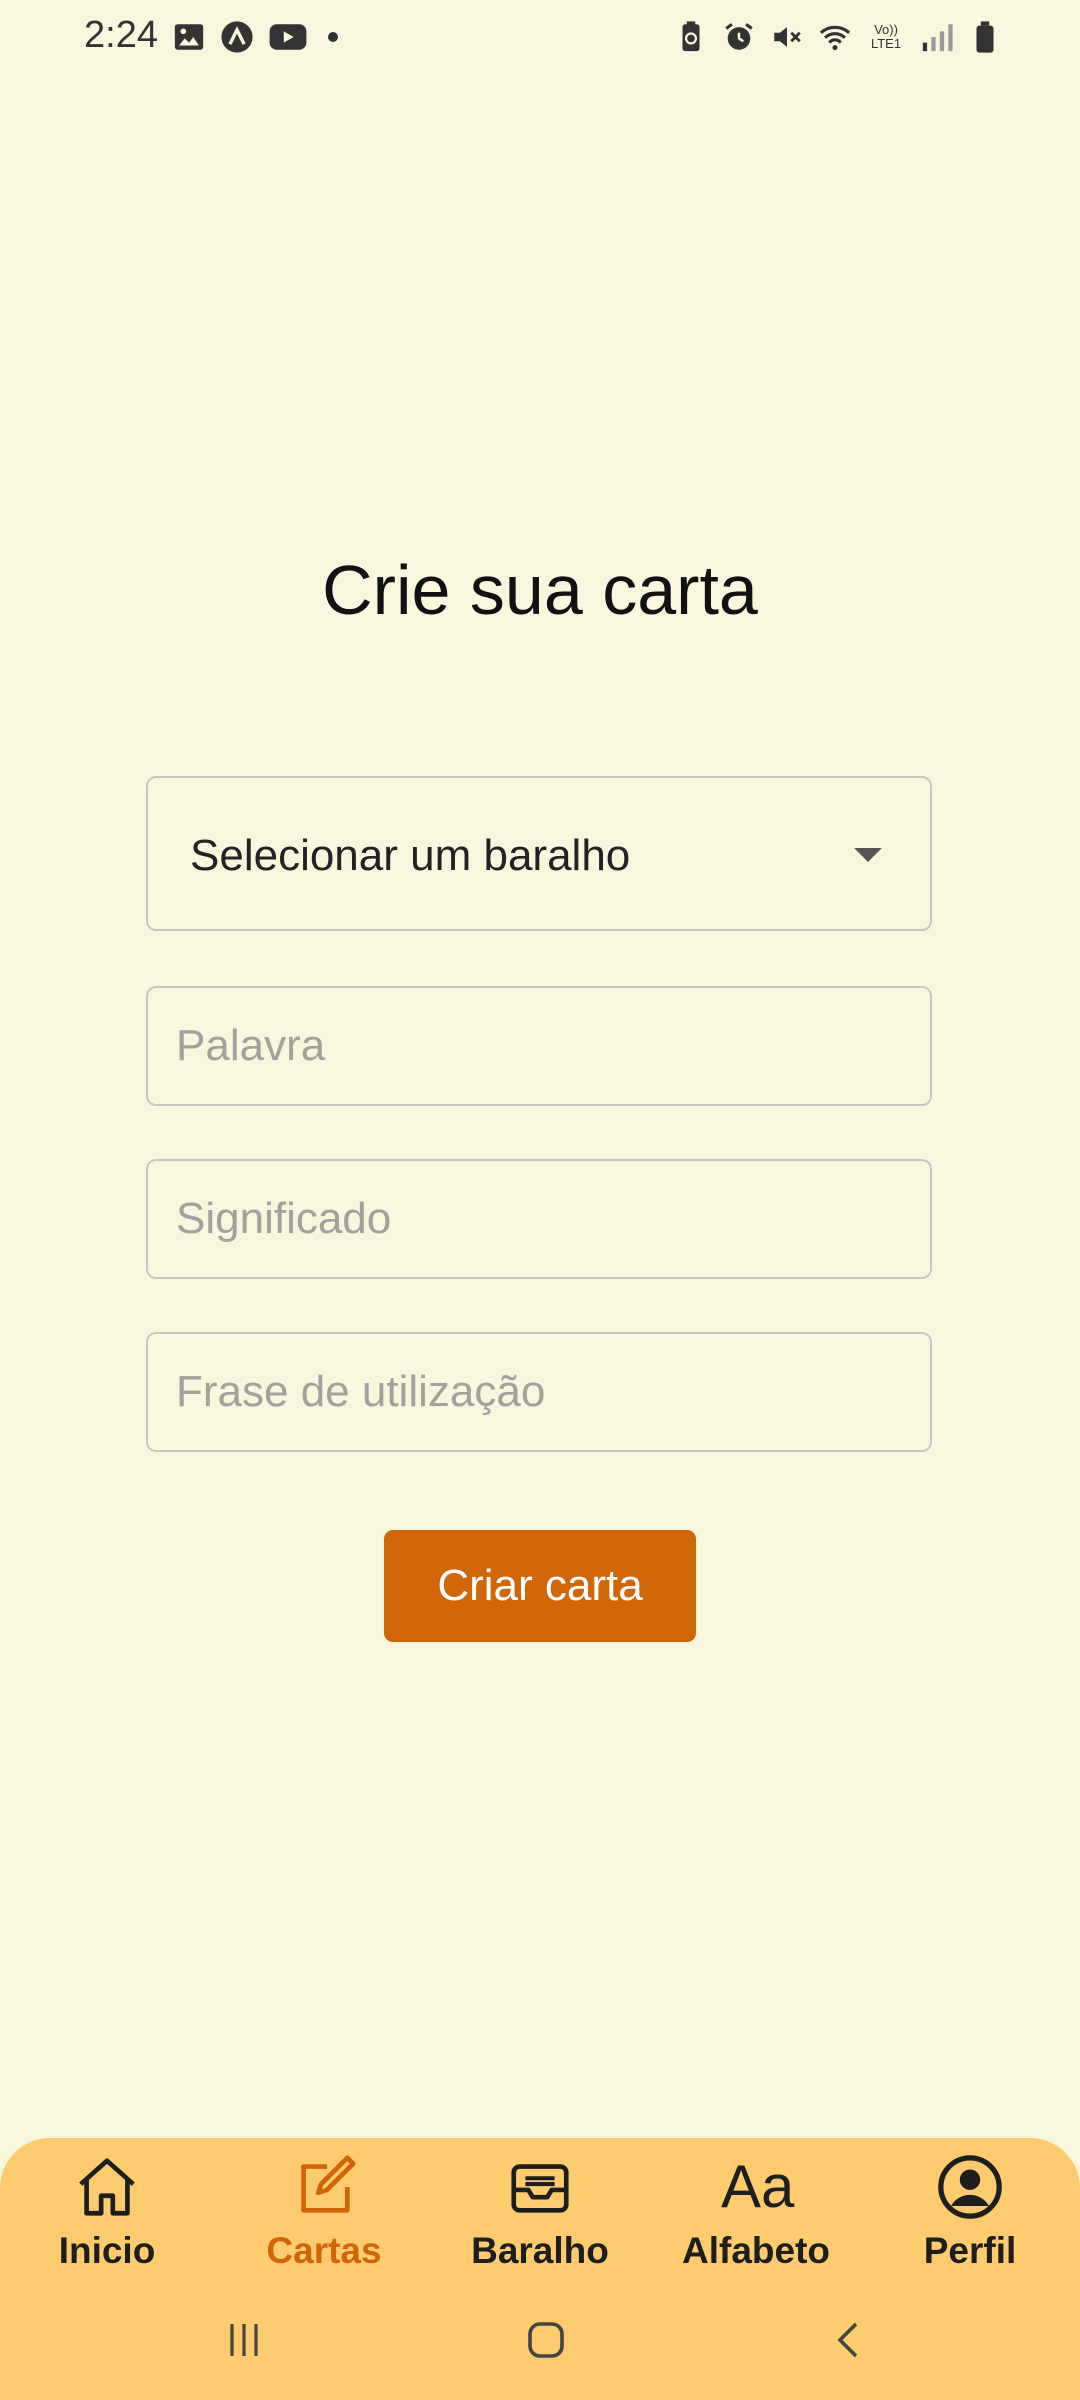  I want to click on deck-select: Selecionar um baralho, so click(539, 853).